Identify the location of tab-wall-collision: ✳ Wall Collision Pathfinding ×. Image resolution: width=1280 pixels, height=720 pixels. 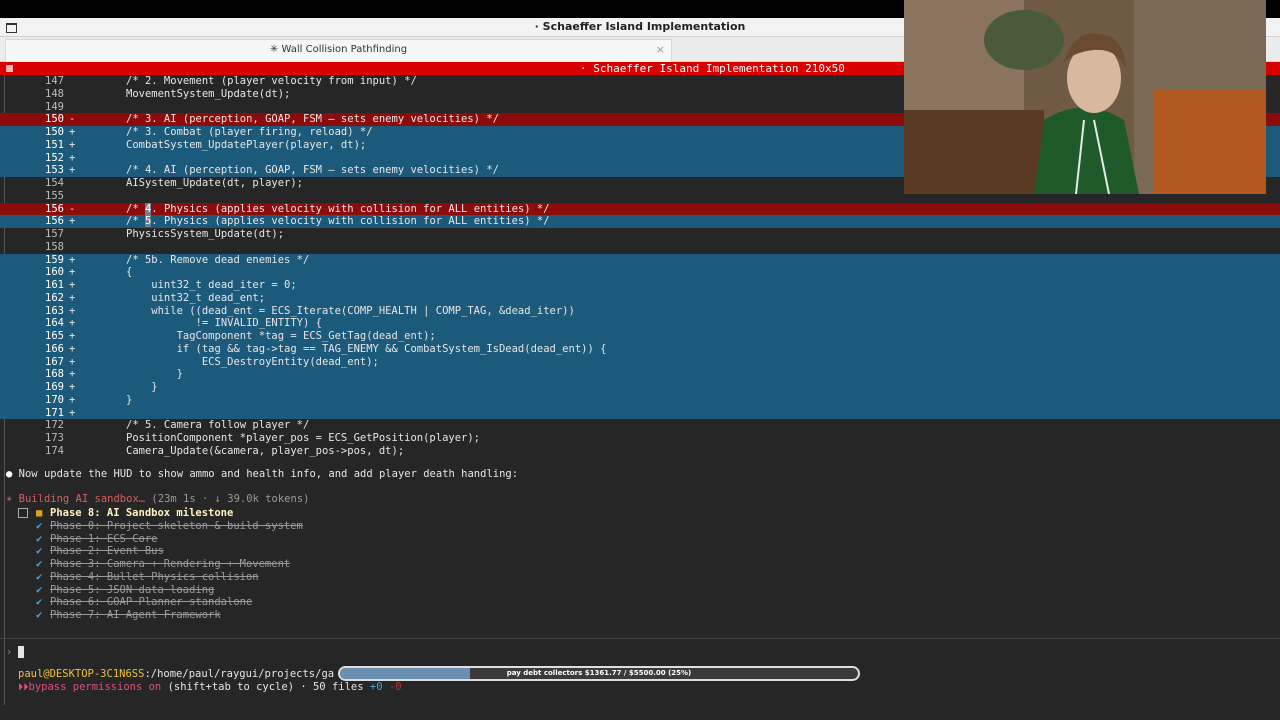
(338, 50).